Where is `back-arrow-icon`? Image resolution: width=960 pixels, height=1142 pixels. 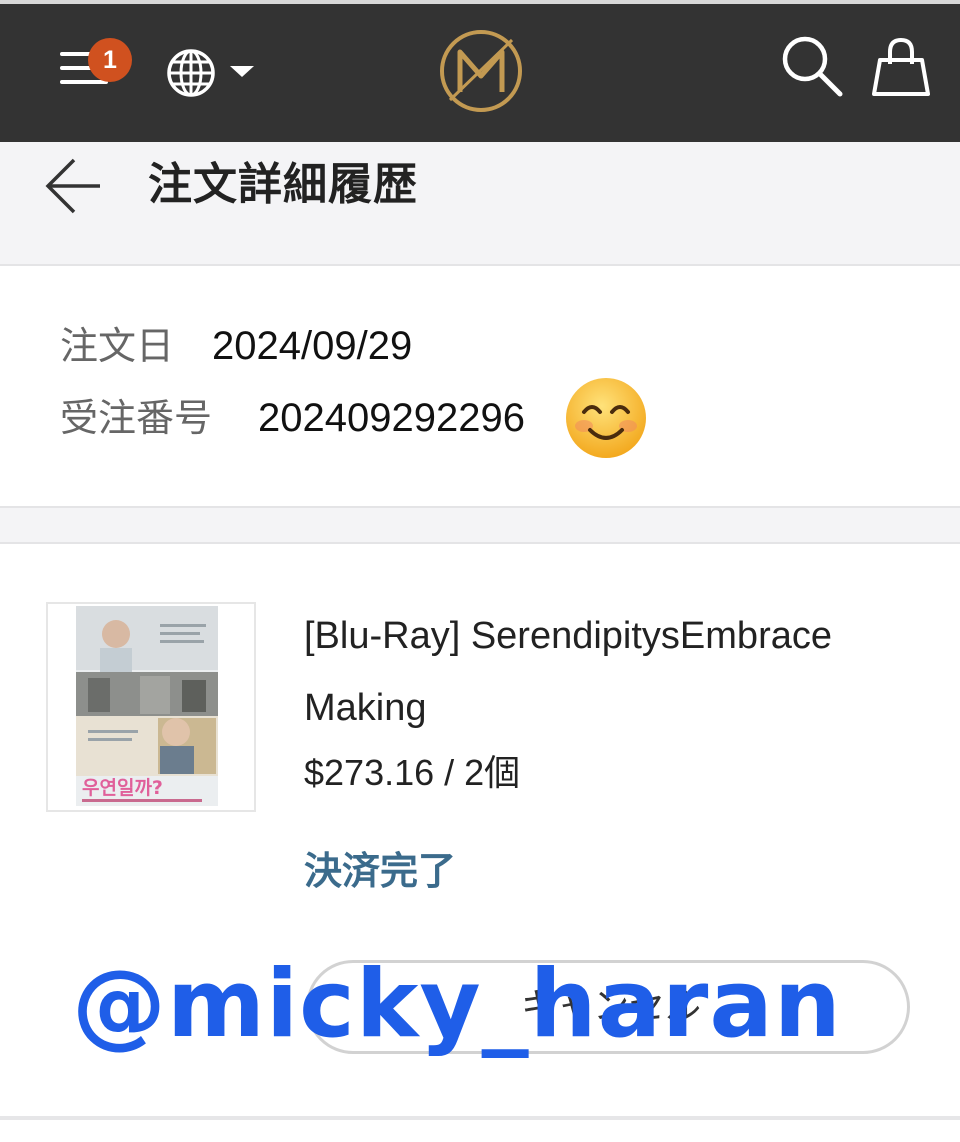 back-arrow-icon is located at coordinates (72, 186).